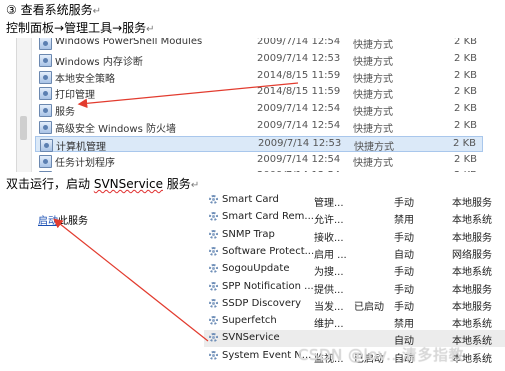 This screenshot has height=371, width=505. I want to click on arrow-to-start-link-icon, so click(131, 280).